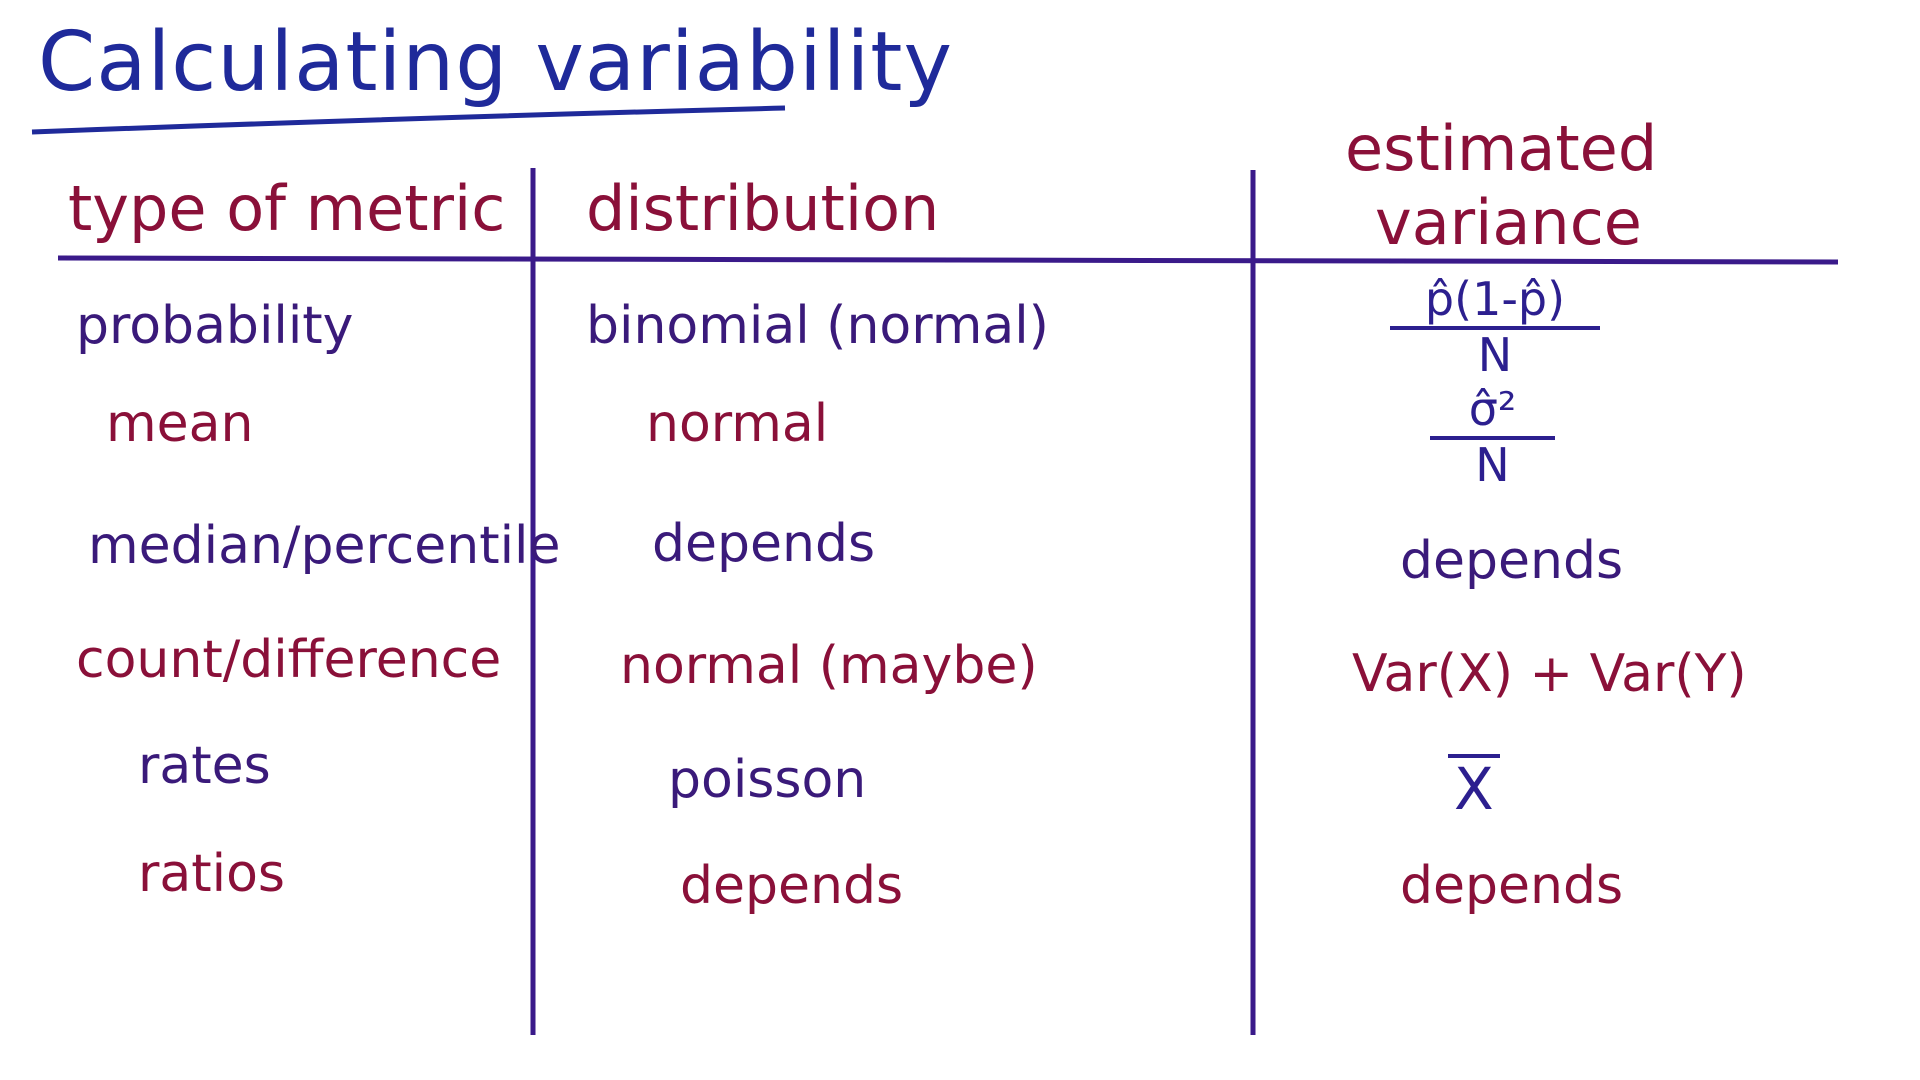 Image resolution: width=1920 pixels, height=1080 pixels. Describe the element at coordinates (408, 120) in the screenshot. I see `title-underline` at that location.